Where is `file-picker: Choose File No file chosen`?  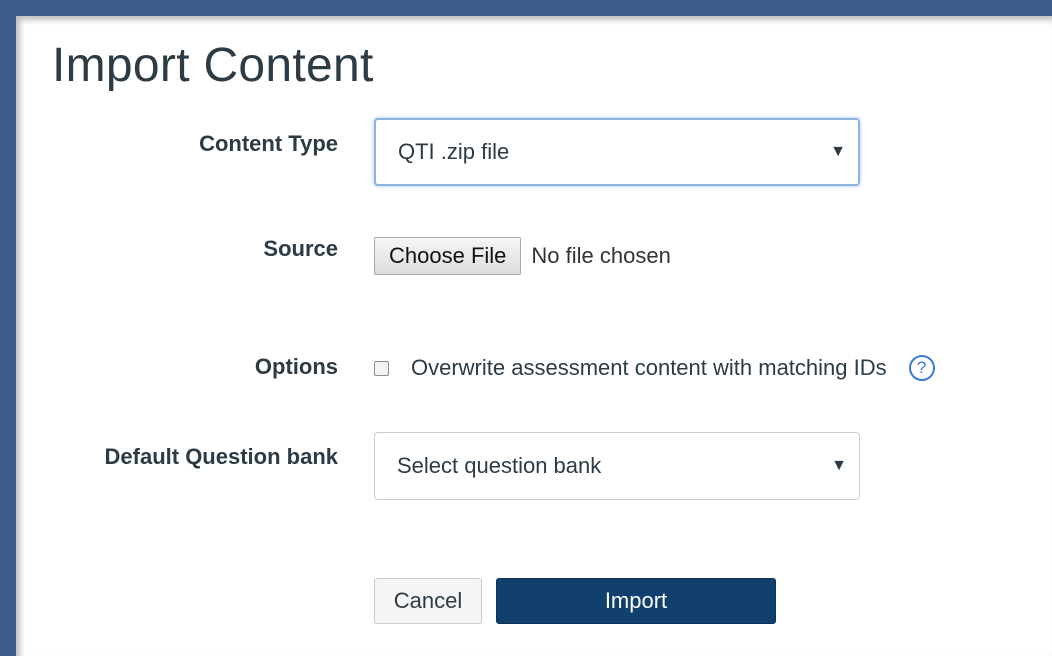
file-picker: Choose File No file chosen is located at coordinates (522, 256).